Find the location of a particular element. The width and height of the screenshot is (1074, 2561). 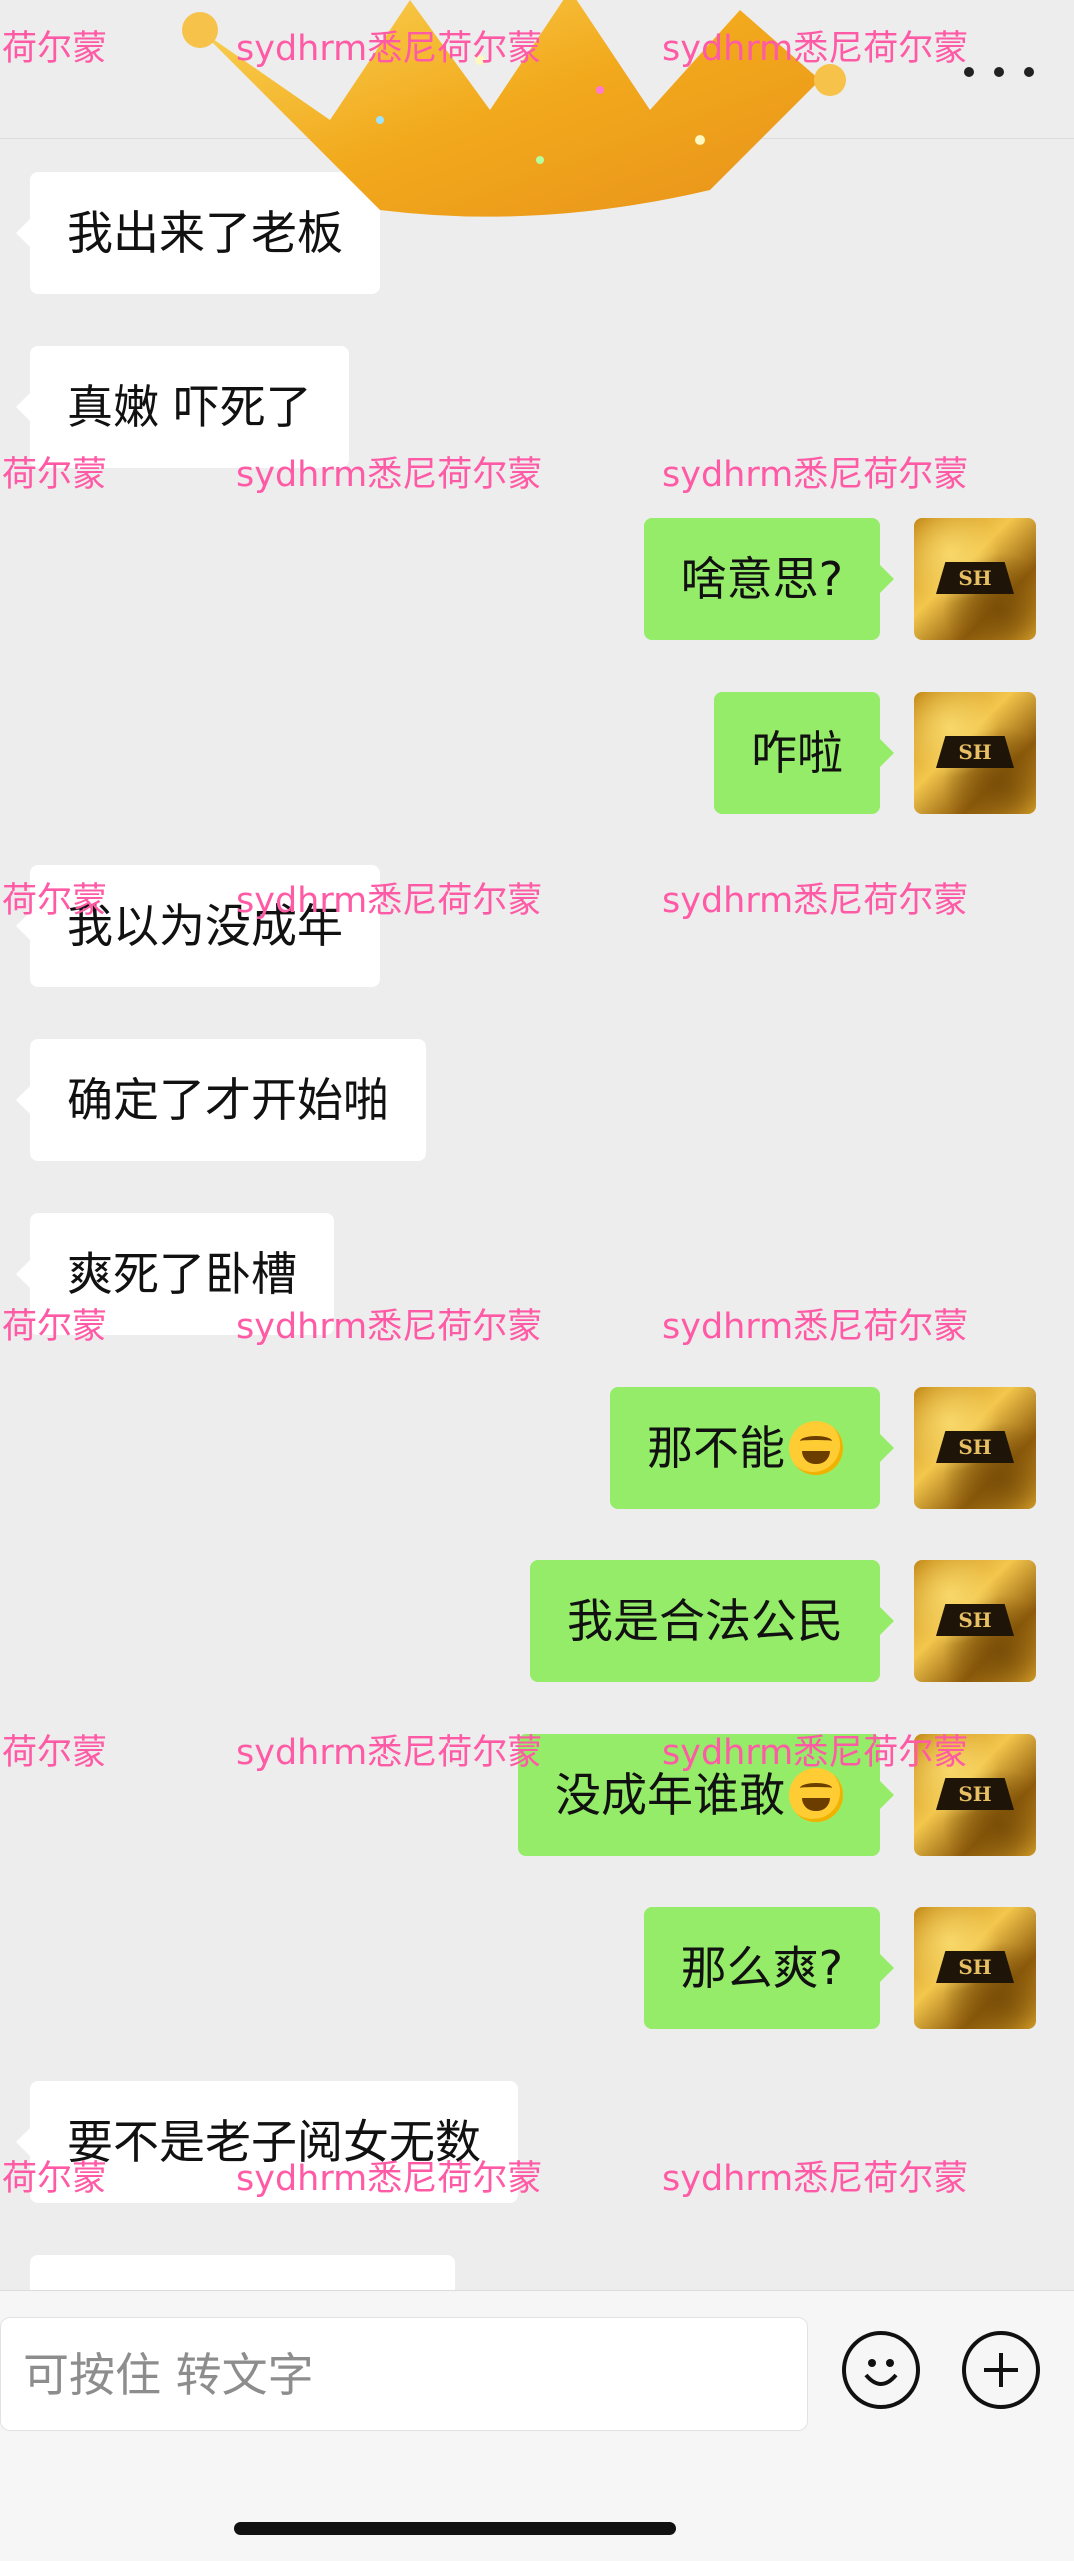

message-text: 真嫩 吓死了 is located at coordinates (189, 407).